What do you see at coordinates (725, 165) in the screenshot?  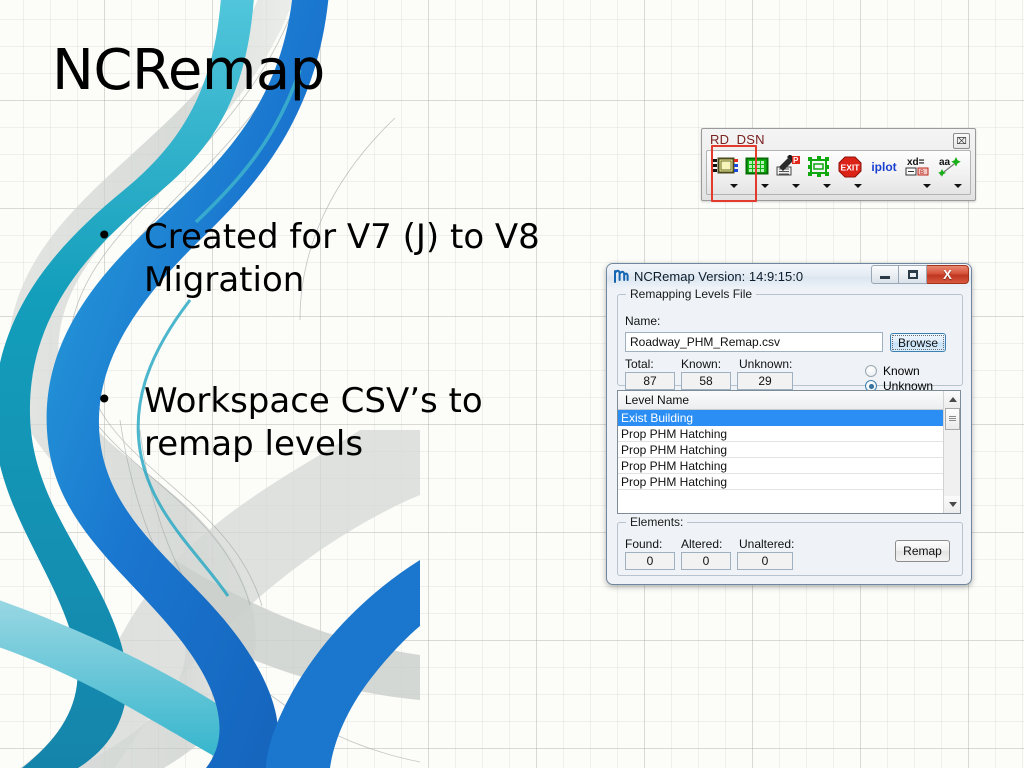 I see `level-manager-icon` at bounding box center [725, 165].